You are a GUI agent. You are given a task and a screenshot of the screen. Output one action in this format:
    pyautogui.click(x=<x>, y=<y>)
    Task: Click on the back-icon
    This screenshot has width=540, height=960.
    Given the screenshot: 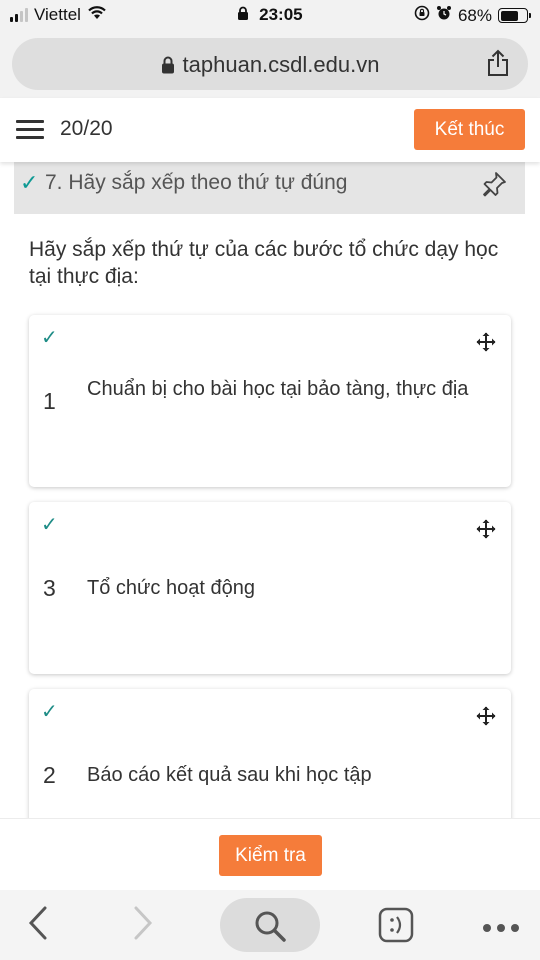 What is the action you would take?
    pyautogui.click(x=38, y=925)
    